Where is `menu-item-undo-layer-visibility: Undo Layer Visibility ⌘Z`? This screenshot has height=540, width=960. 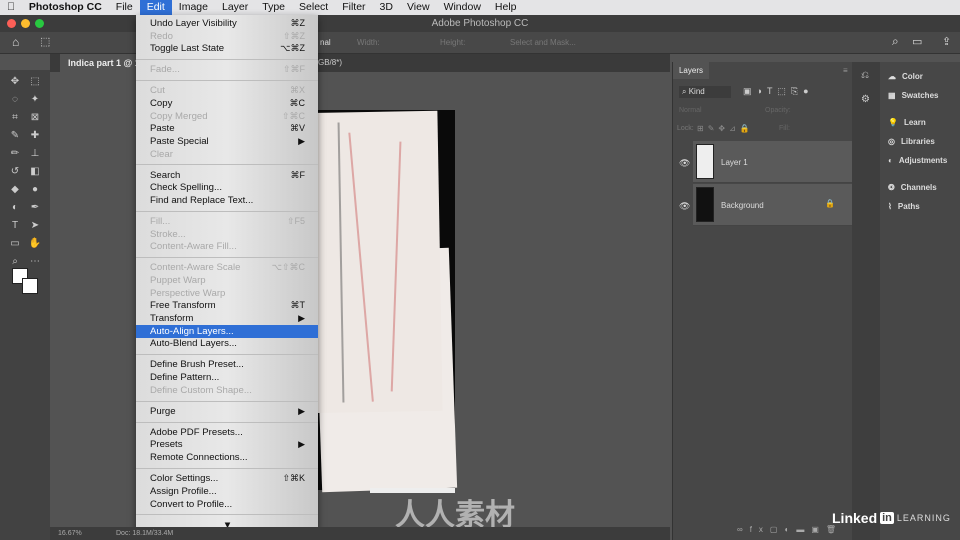
menu-item-undo-layer-visibility: Undo Layer Visibility ⌘Z is located at coordinates (227, 23).